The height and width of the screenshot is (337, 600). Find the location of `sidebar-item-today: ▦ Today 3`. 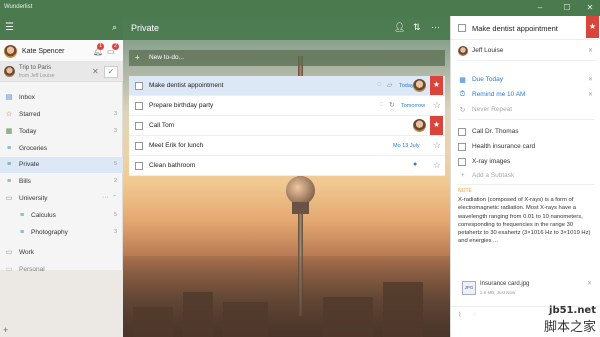

sidebar-item-today: ▦ Today 3 is located at coordinates (61, 132).